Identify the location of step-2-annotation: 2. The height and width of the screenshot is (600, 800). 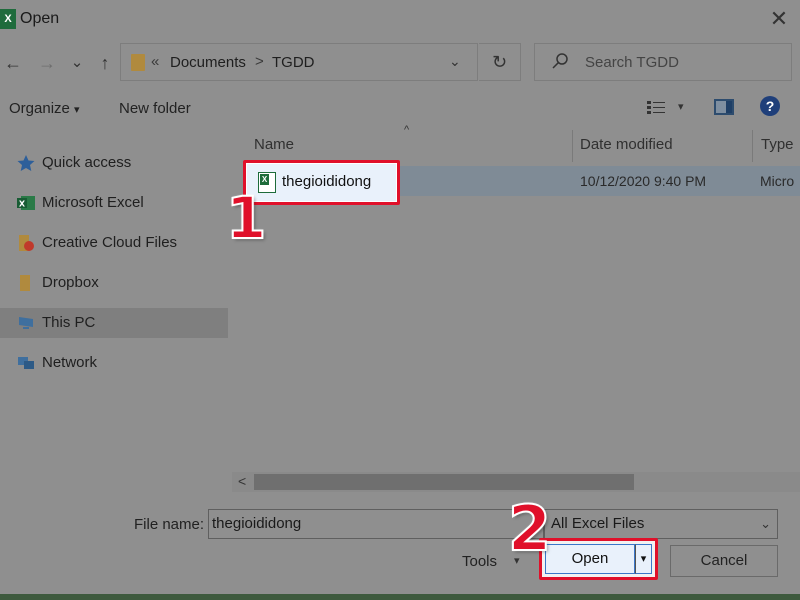
(529, 528).